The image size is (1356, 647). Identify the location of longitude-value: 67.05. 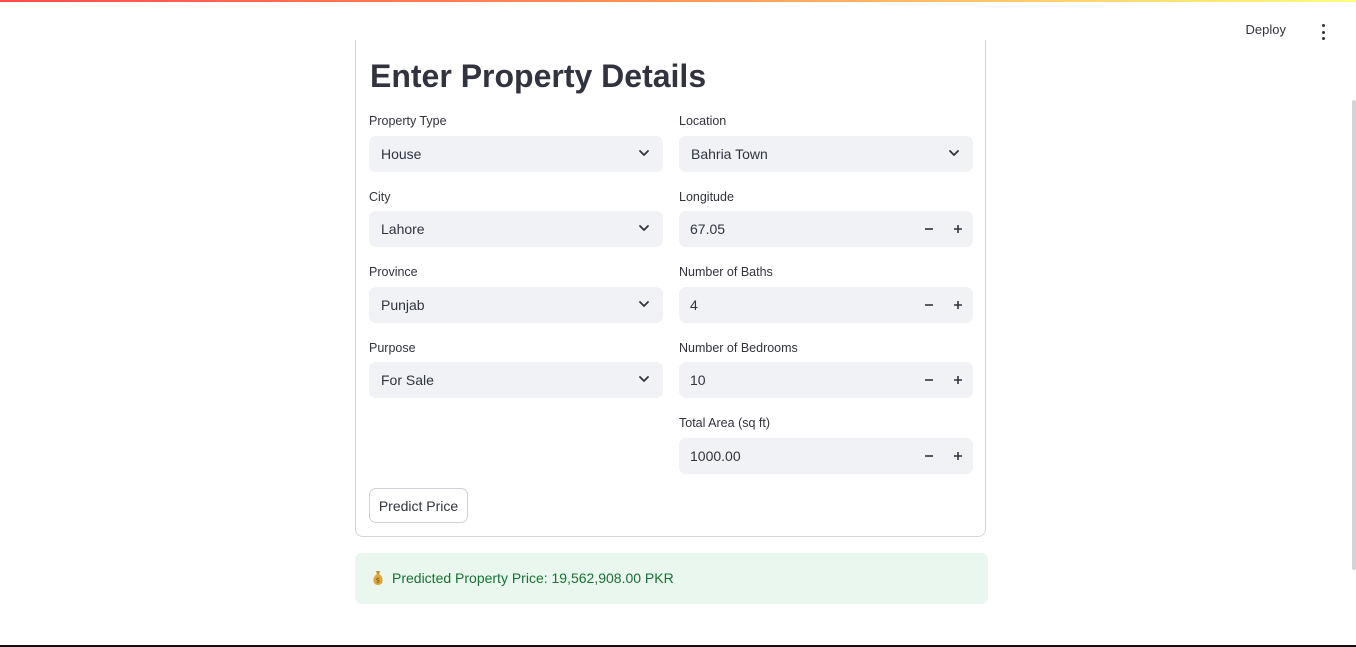
(707, 229).